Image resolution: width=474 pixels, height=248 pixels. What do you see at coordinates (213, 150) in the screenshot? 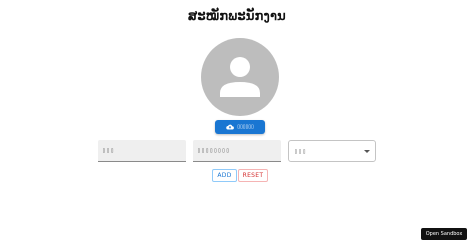
I see `last-name-field-label: ▯▯▯▯▯▯▯▯` at bounding box center [213, 150].